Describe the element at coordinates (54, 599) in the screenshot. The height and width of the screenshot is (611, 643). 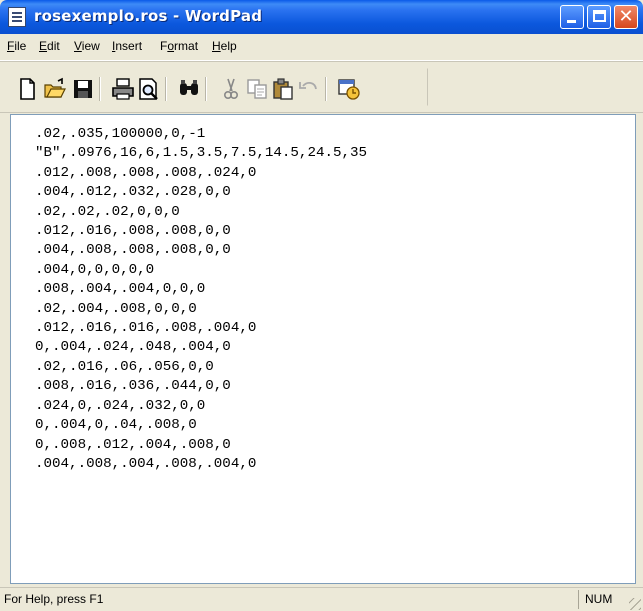
I see `status-help-text: For Help, press F1` at that location.